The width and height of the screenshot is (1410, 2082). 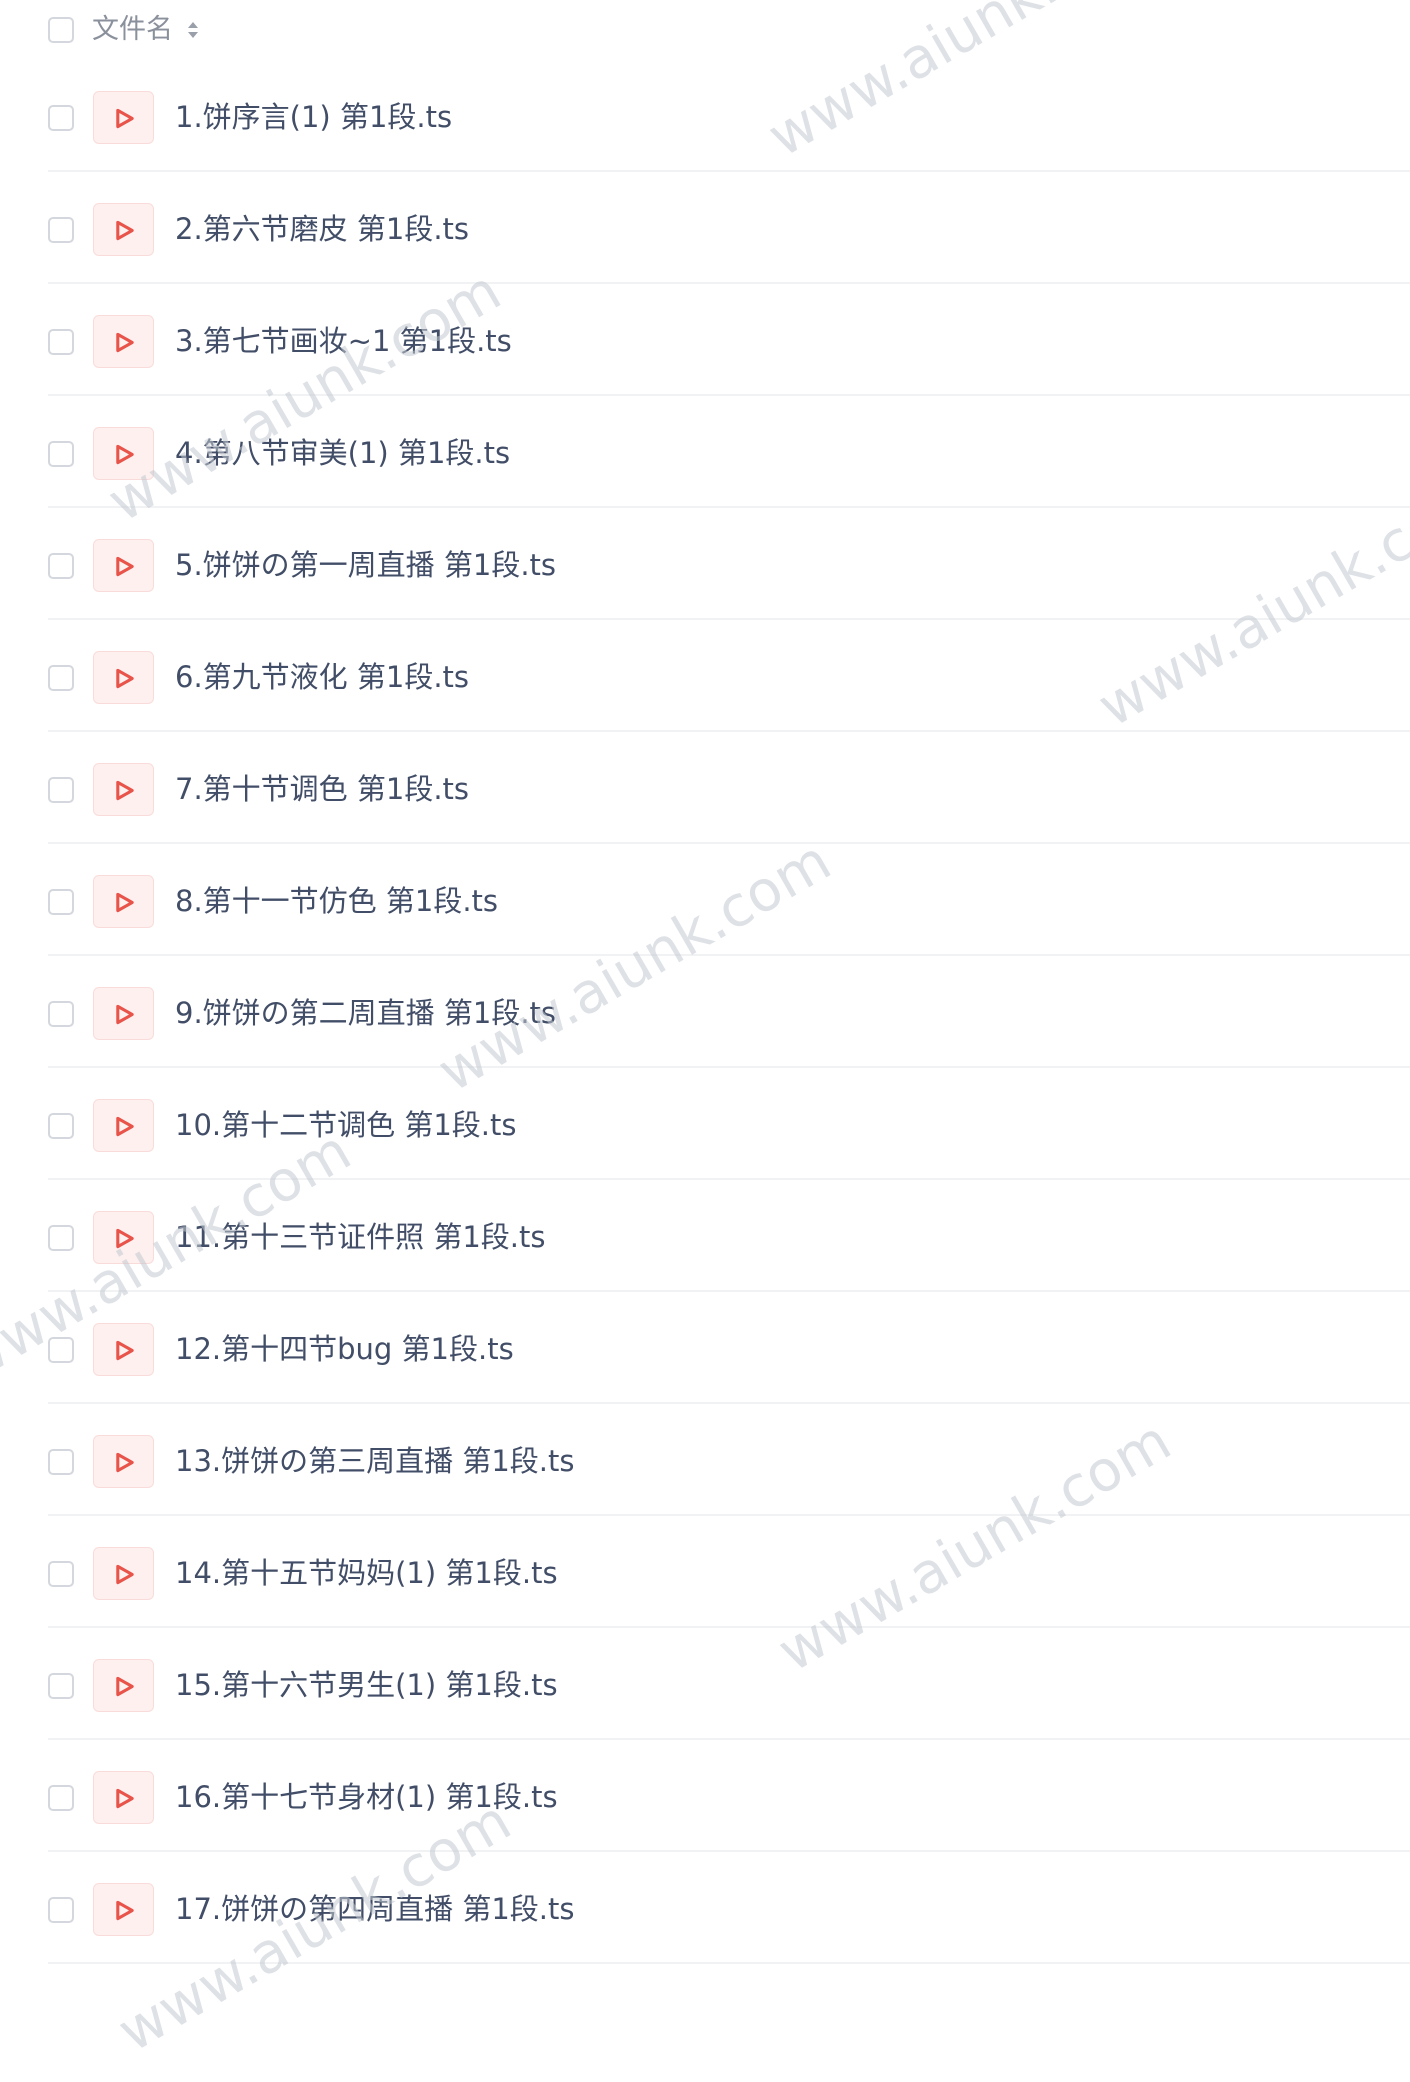 What do you see at coordinates (705, 1908) in the screenshot?
I see `file-row: 17.饼饼の第四周直播 第1段.ts` at bounding box center [705, 1908].